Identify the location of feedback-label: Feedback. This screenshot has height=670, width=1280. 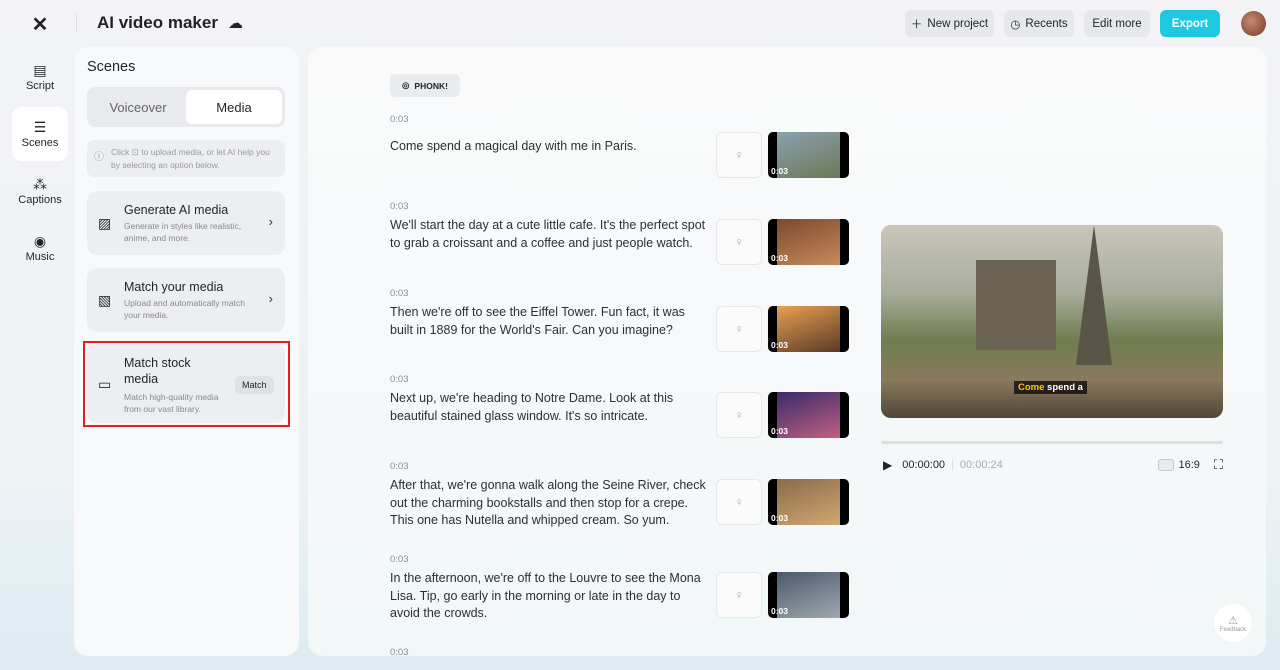
(1233, 629).